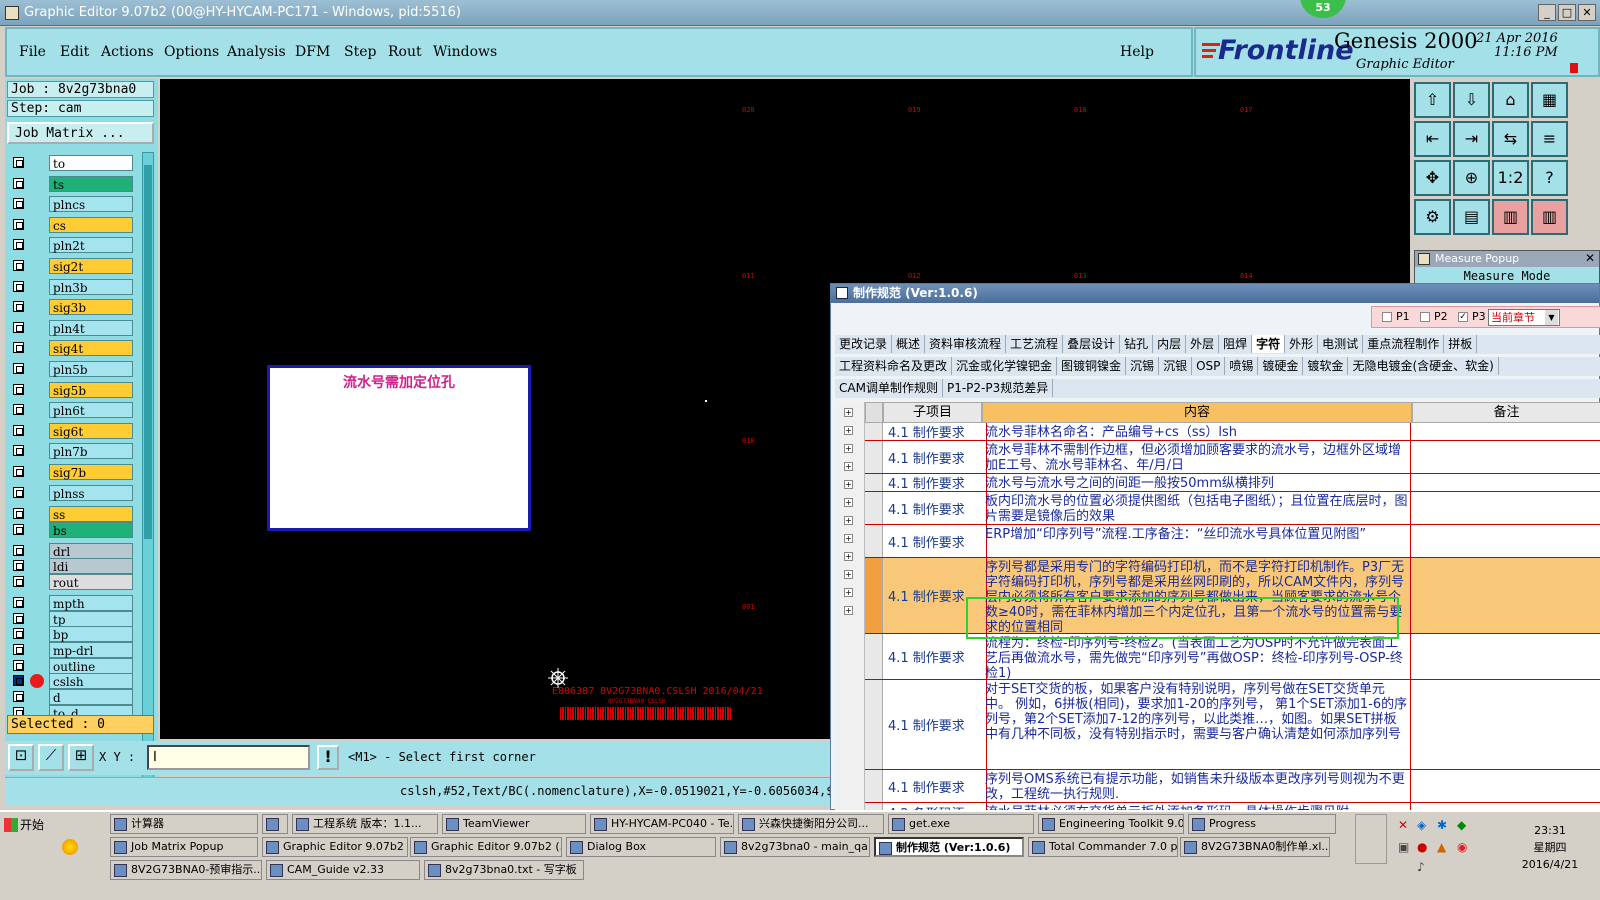 This screenshot has width=1600, height=900. Describe the element at coordinates (1035, 344) in the screenshot. I see `tab-tabs_row1-3: 工艺流程` at that location.